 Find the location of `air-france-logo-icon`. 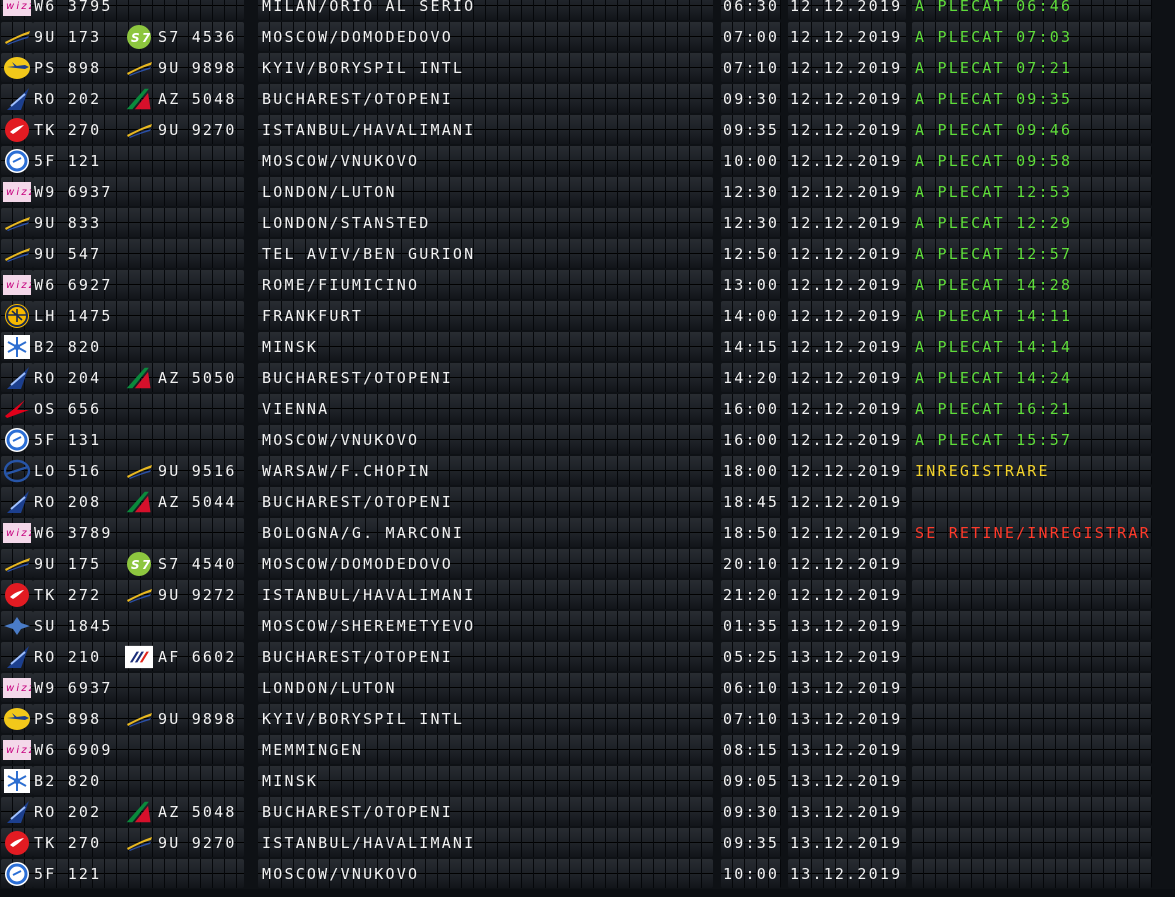

air-france-logo-icon is located at coordinates (139, 656).